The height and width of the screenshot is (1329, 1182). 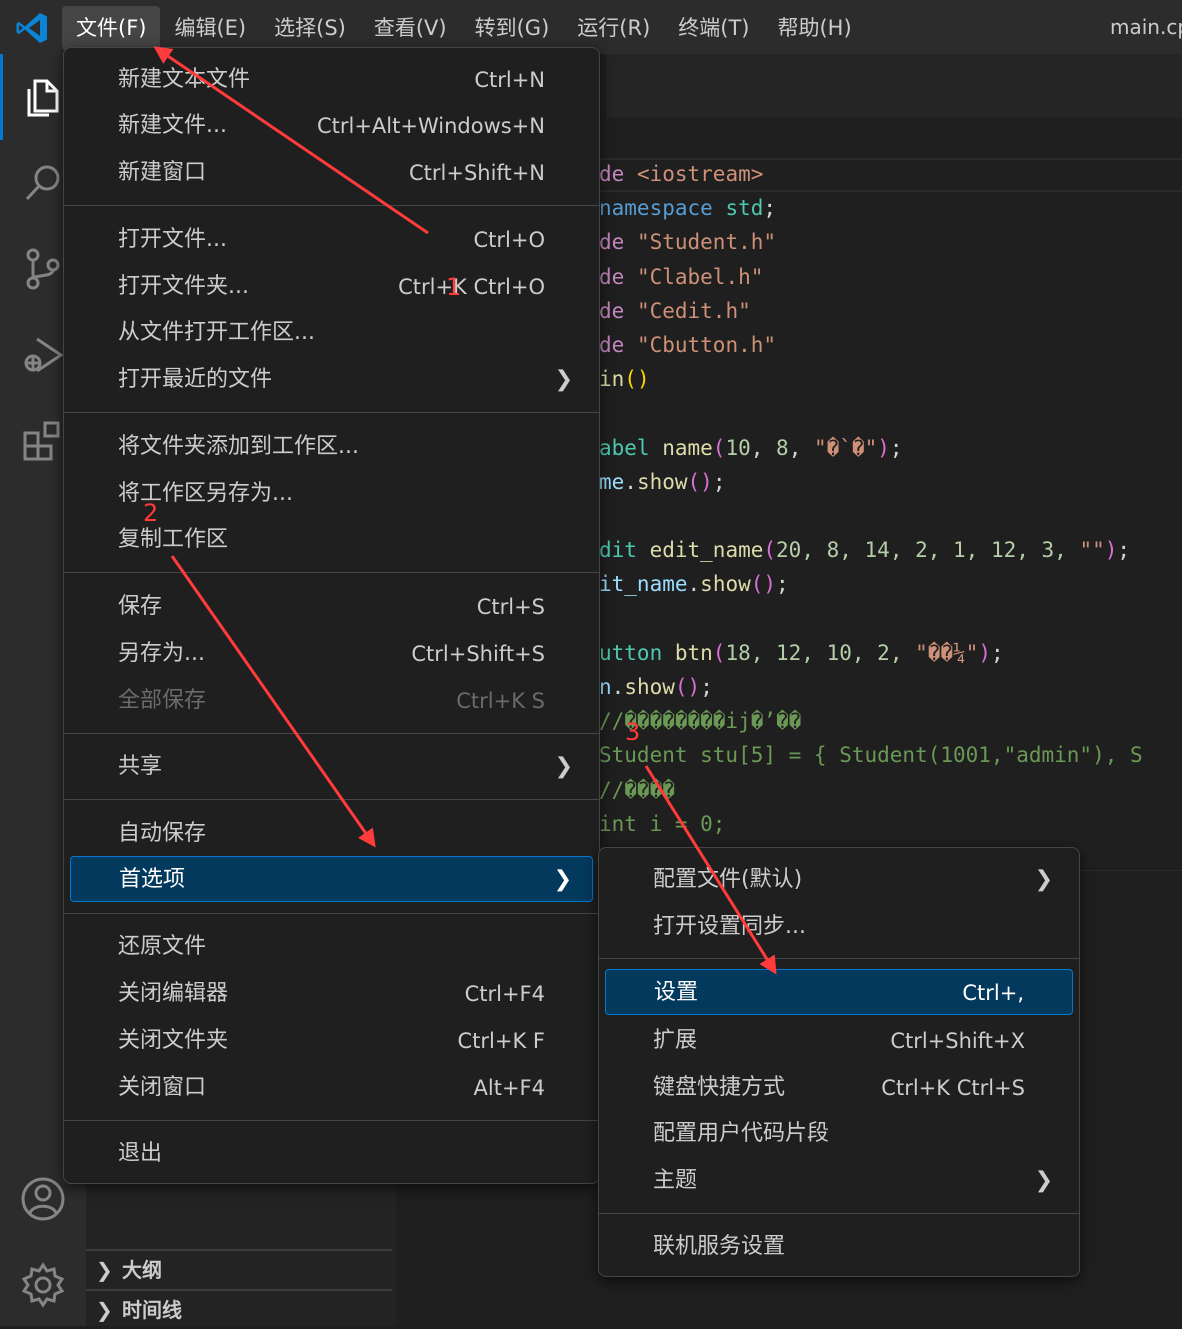 What do you see at coordinates (331, 947) in the screenshot?
I see `menu-item-revert-file: 还原文件` at bounding box center [331, 947].